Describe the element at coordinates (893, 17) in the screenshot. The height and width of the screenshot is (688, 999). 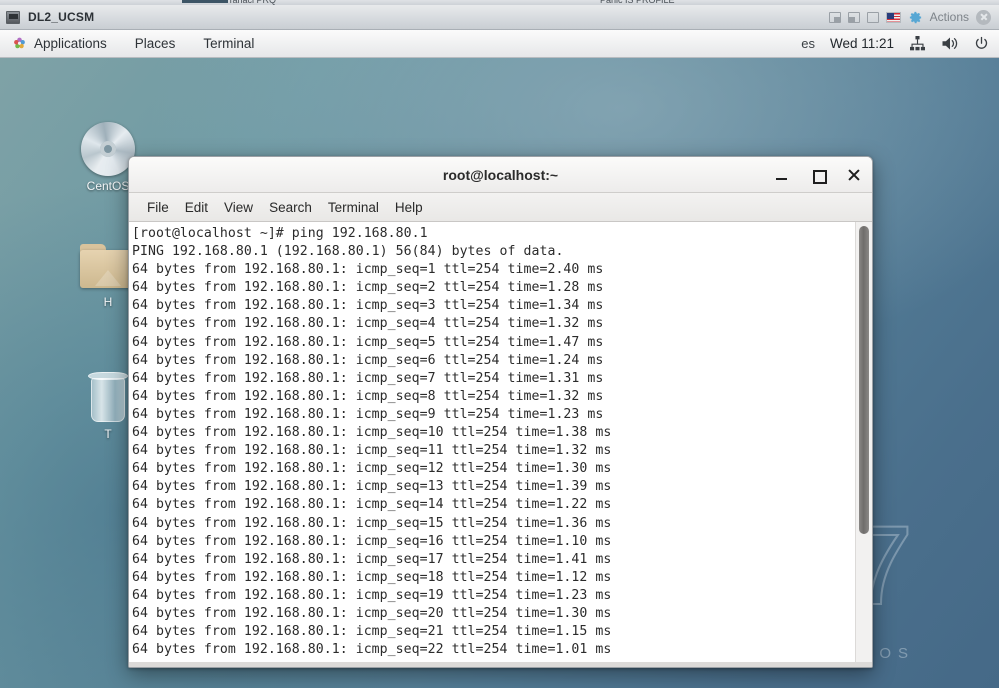
I see `us-flag-icon` at that location.